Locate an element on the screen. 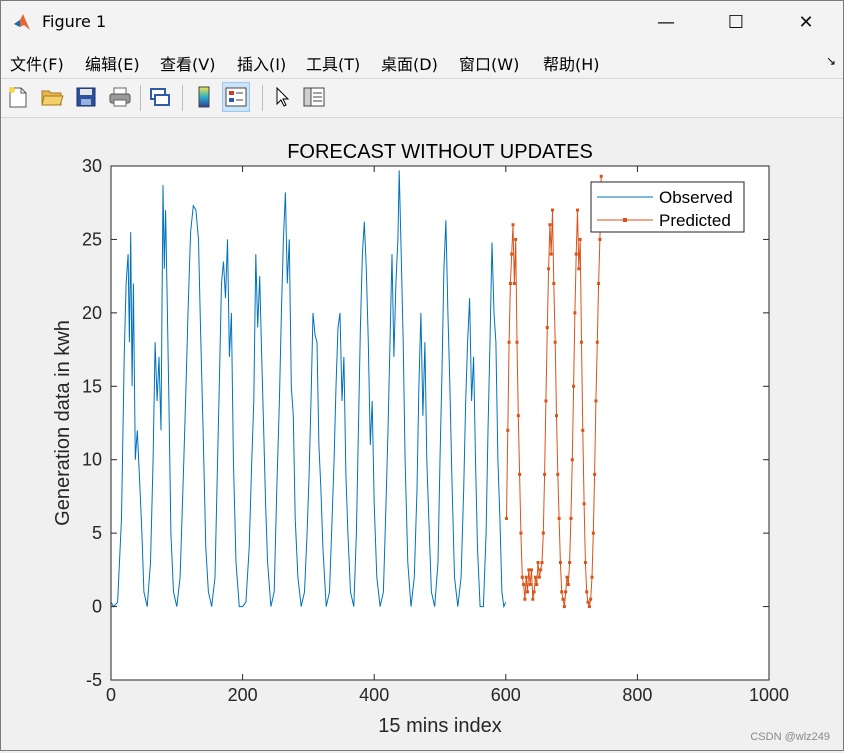 This screenshot has height=753, width=844. x-tick-label: 0 is located at coordinates (111, 695).